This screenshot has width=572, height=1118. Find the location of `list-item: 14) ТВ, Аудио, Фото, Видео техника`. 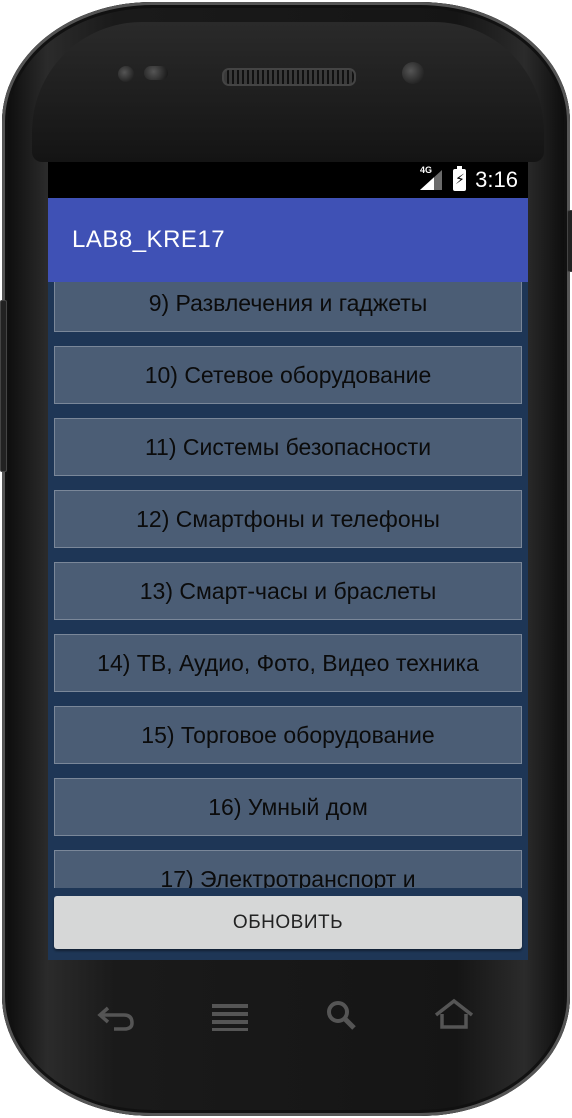

list-item: 14) ТВ, Аудио, Фото, Видео техника is located at coordinates (288, 663).